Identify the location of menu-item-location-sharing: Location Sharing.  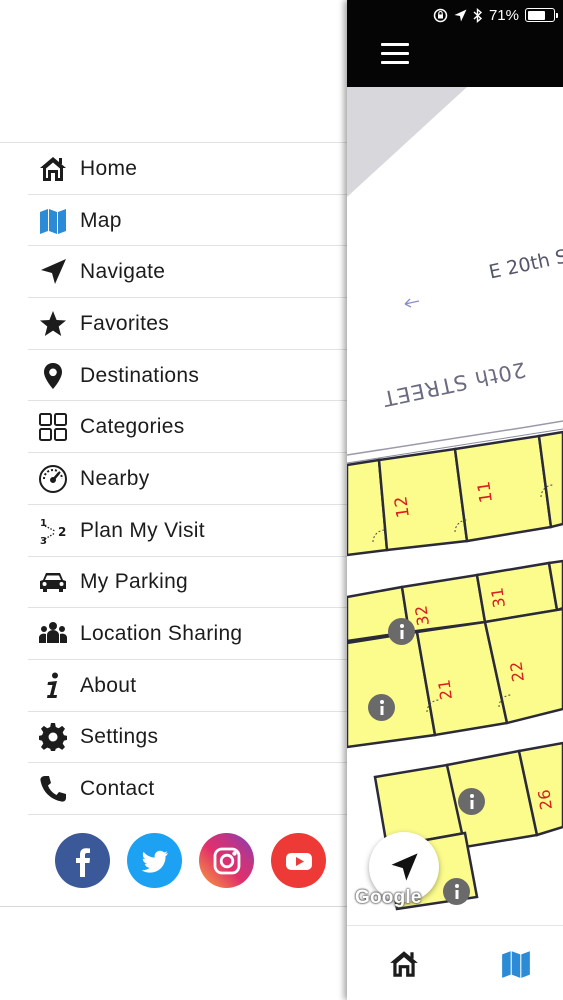
(173, 634).